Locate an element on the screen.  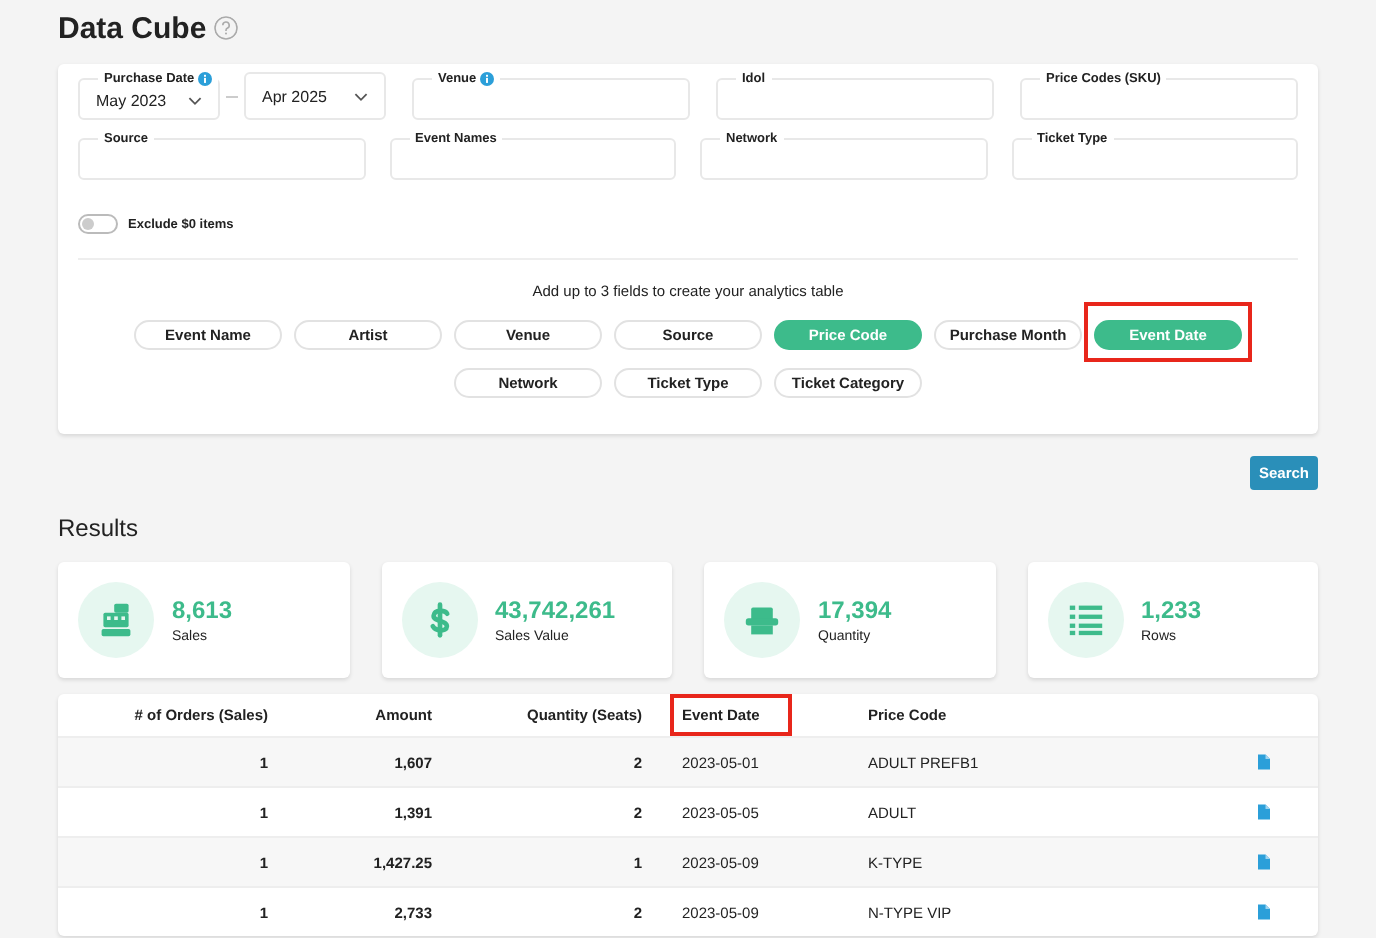
help-icon is located at coordinates (226, 28).